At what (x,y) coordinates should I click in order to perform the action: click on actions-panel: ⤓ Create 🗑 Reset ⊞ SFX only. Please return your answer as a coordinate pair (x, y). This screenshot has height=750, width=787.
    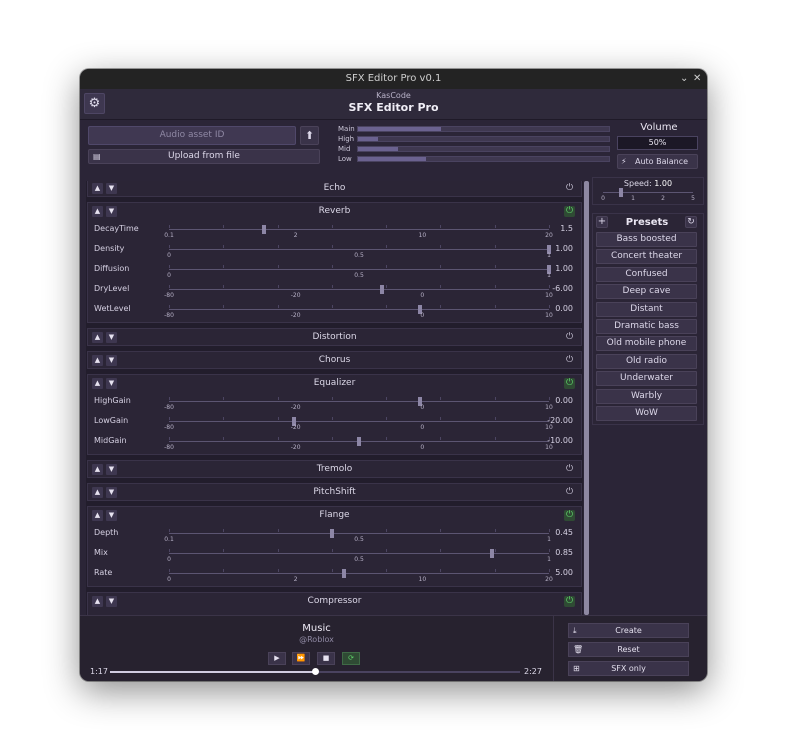
    Looking at the image, I should click on (630, 648).